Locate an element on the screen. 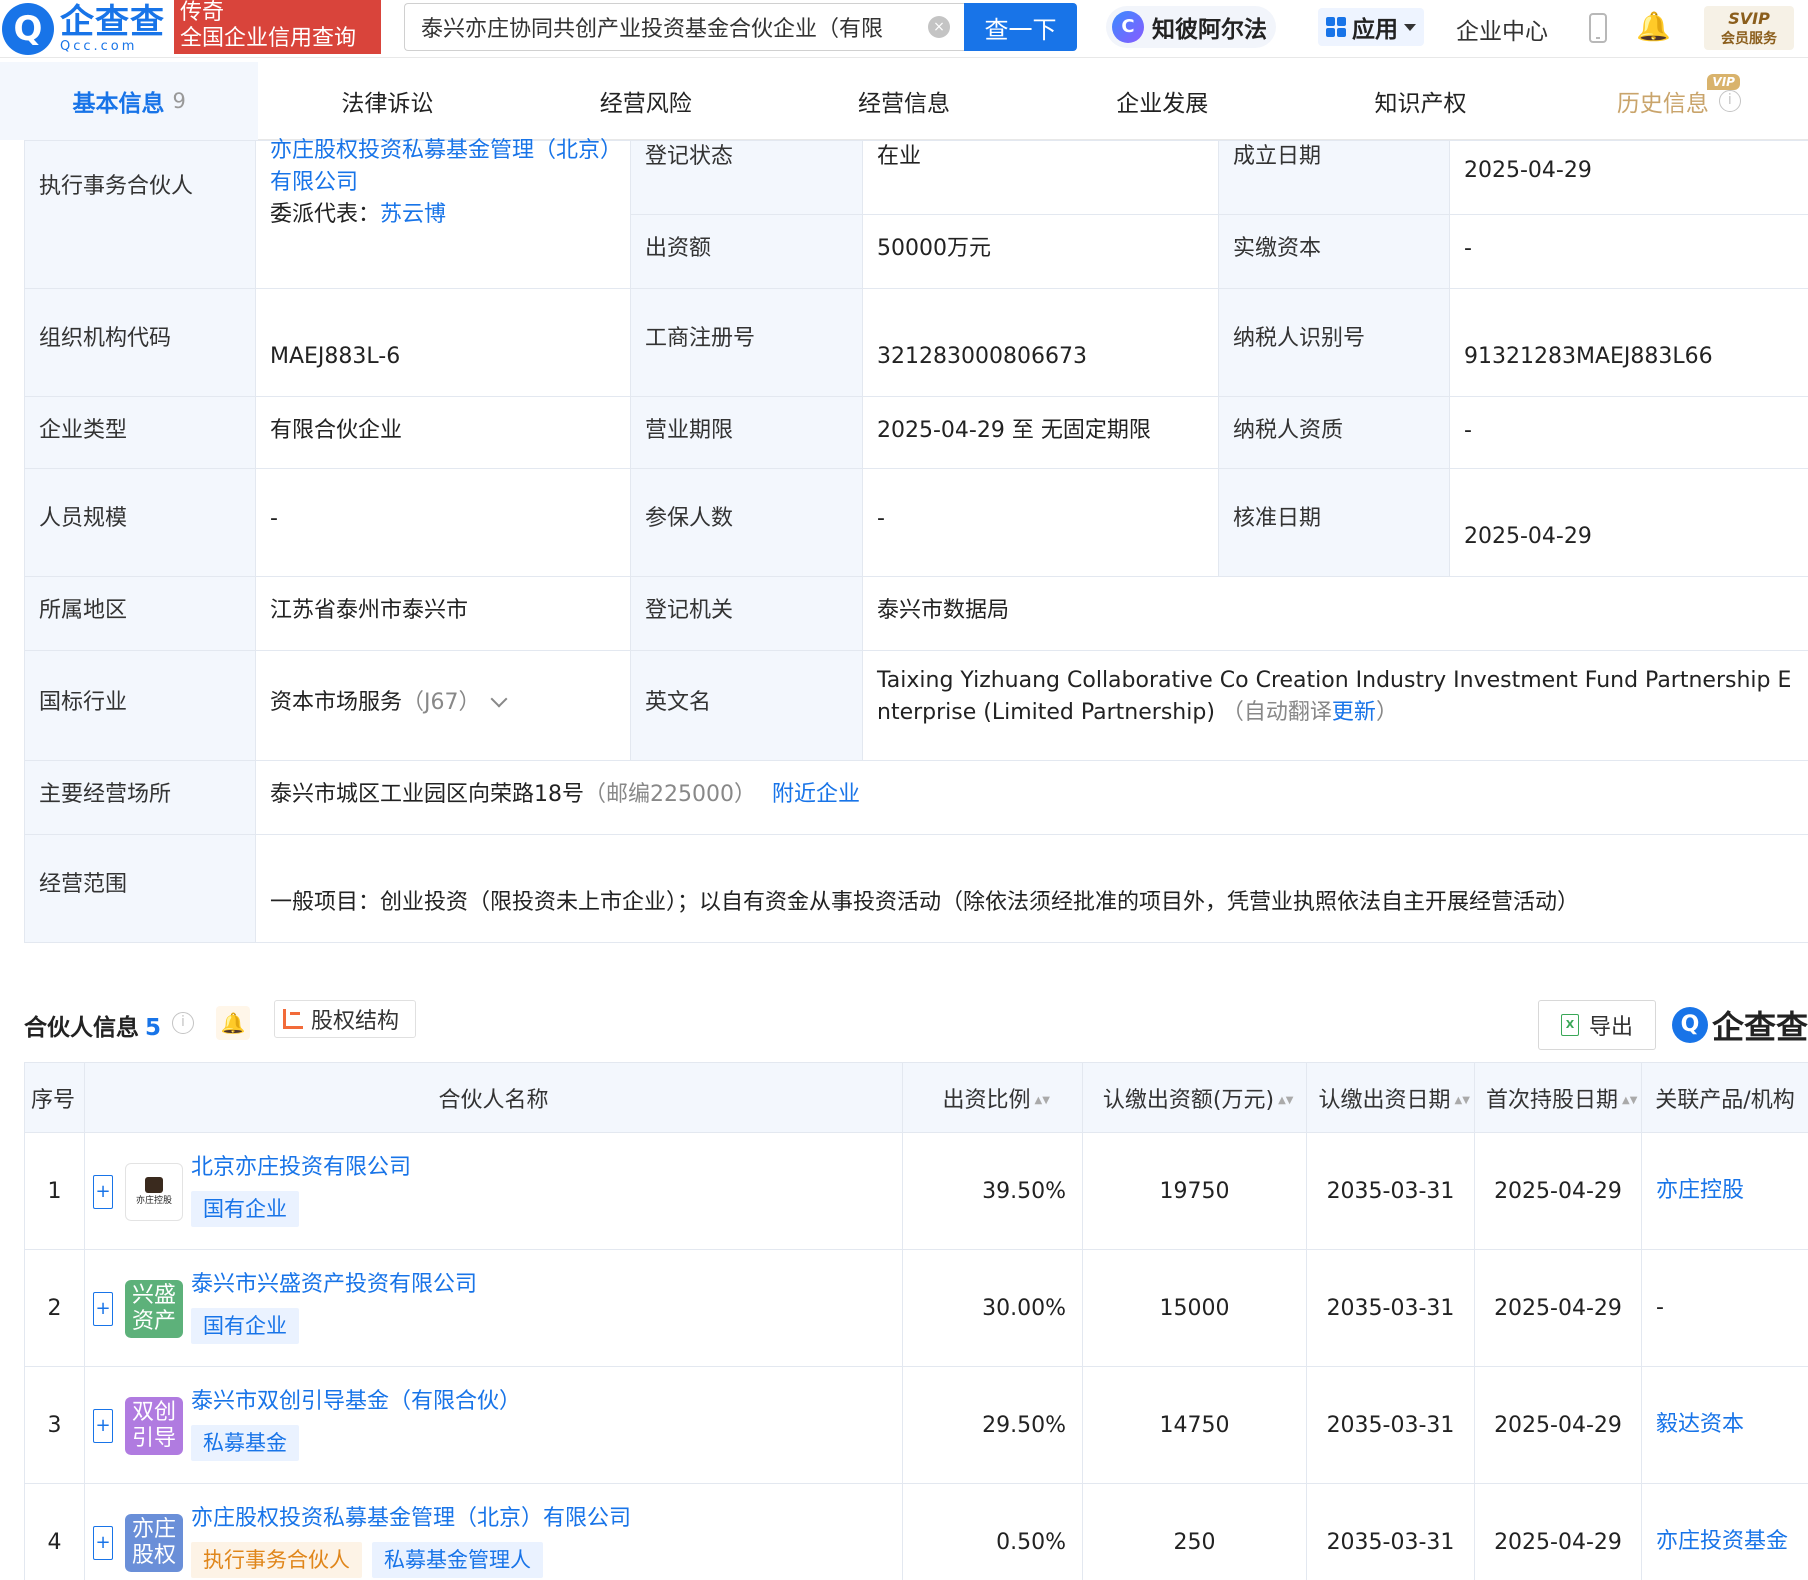  company-tag: 国有企业 is located at coordinates (245, 1209).